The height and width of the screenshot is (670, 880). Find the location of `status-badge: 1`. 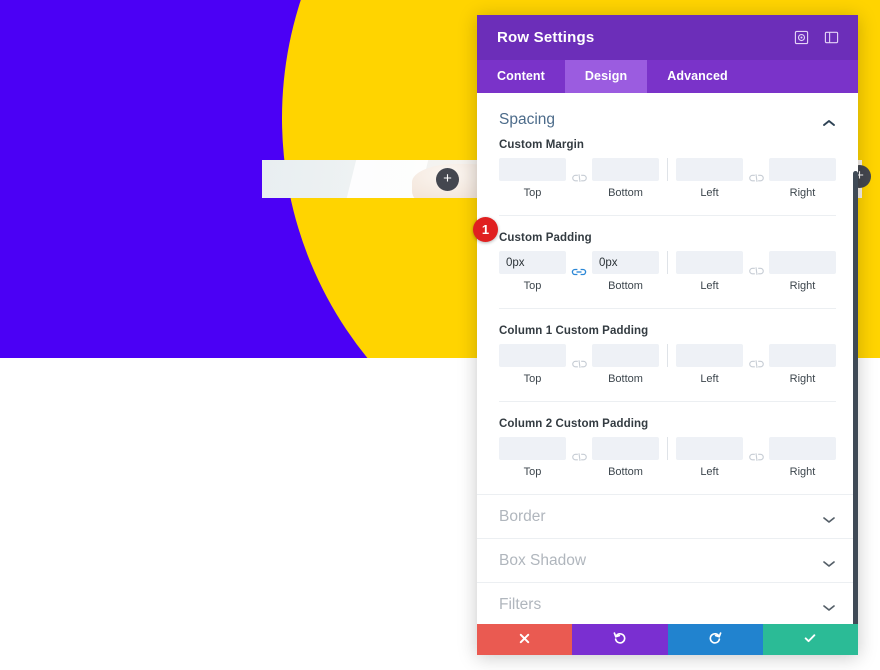

status-badge: 1 is located at coordinates (485, 229).